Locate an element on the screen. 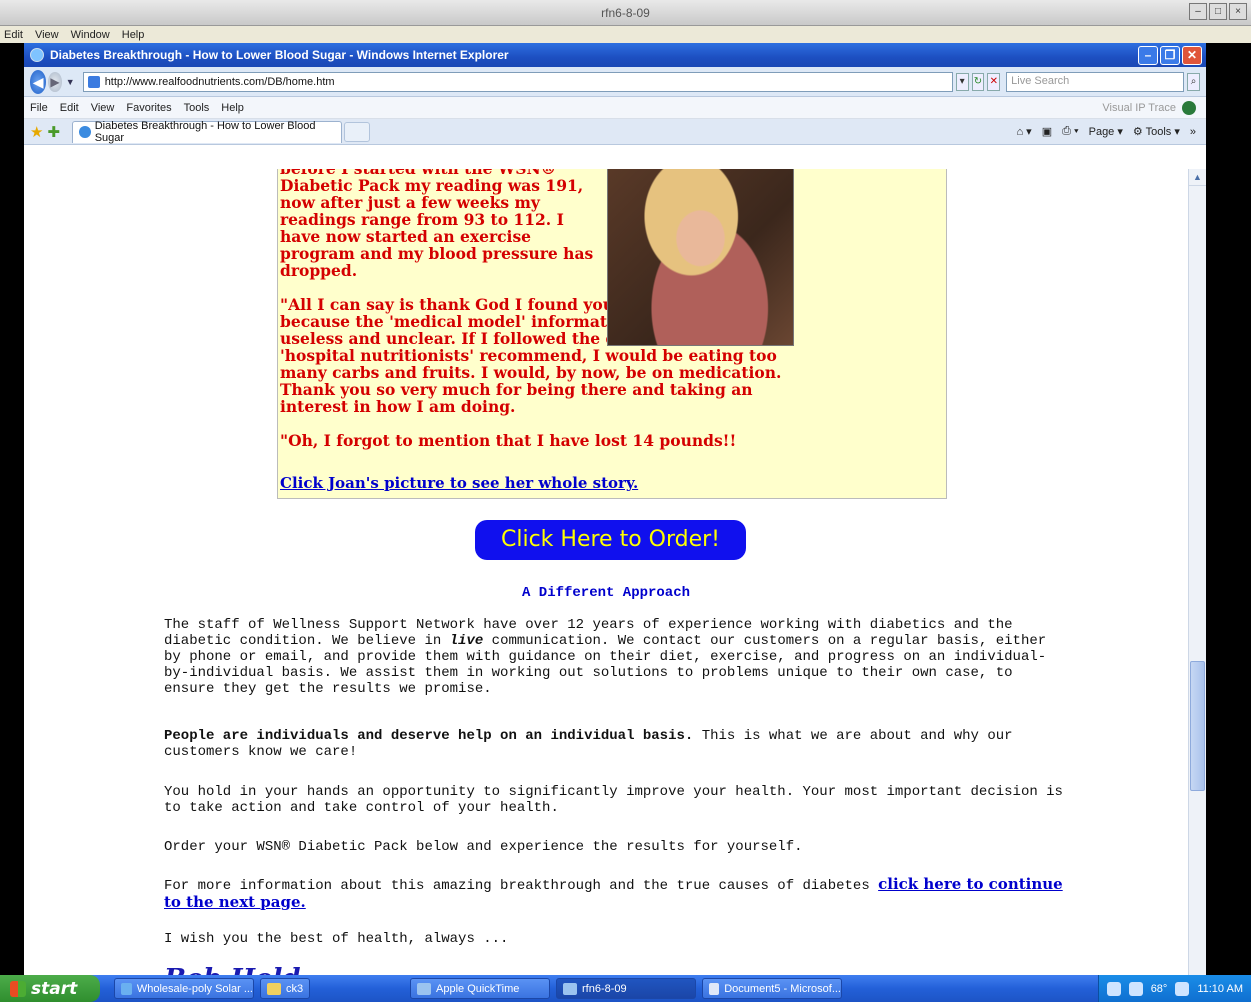 This screenshot has width=1251, height=1002. outer-menu-view: View is located at coordinates (47, 35).